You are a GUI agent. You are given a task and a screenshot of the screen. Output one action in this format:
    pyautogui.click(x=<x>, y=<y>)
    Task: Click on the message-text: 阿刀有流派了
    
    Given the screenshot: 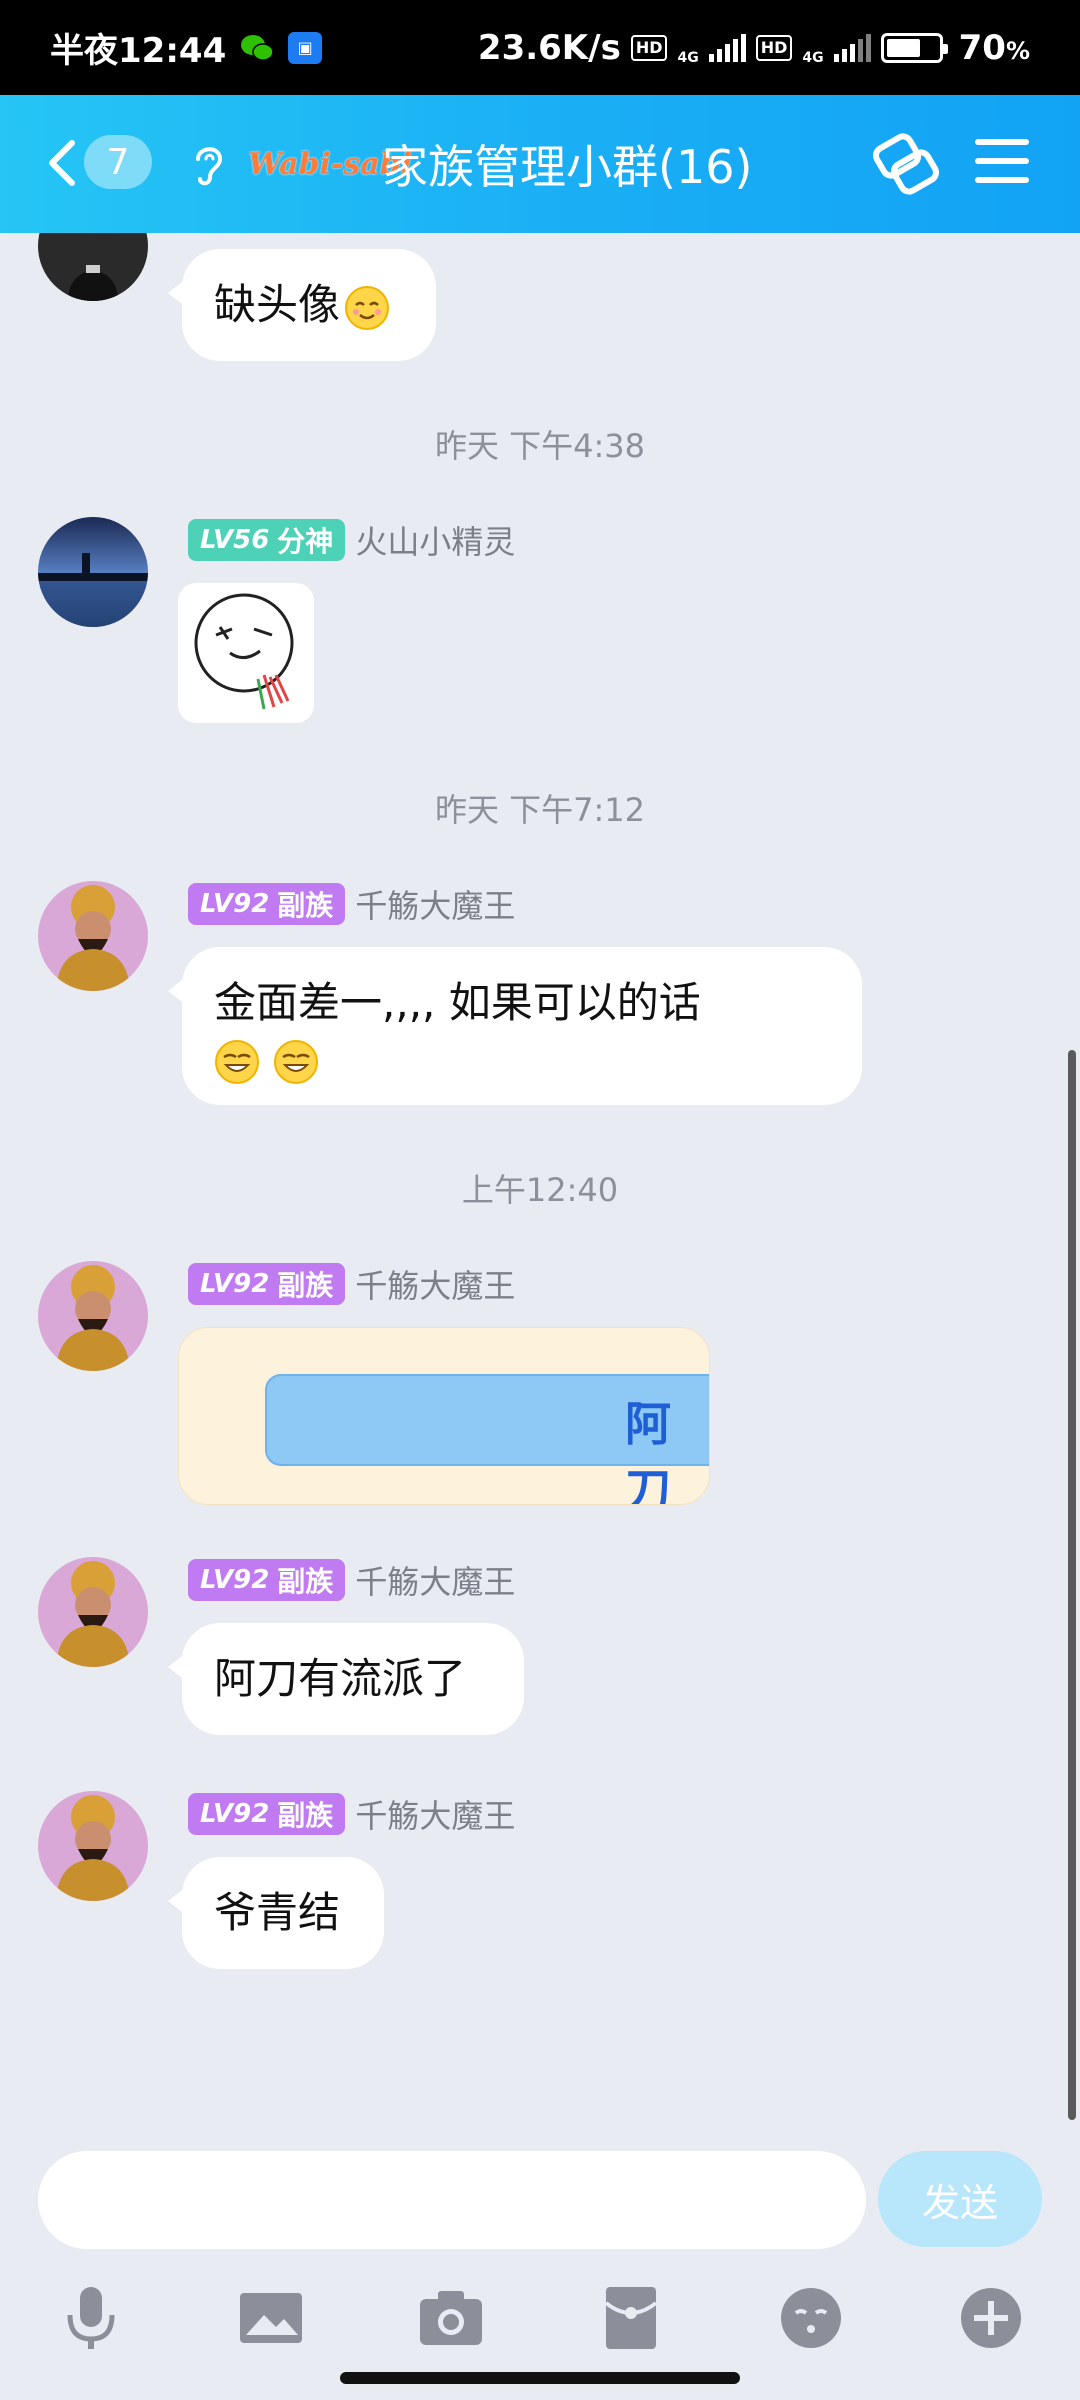 What is the action you would take?
    pyautogui.click(x=340, y=1678)
    